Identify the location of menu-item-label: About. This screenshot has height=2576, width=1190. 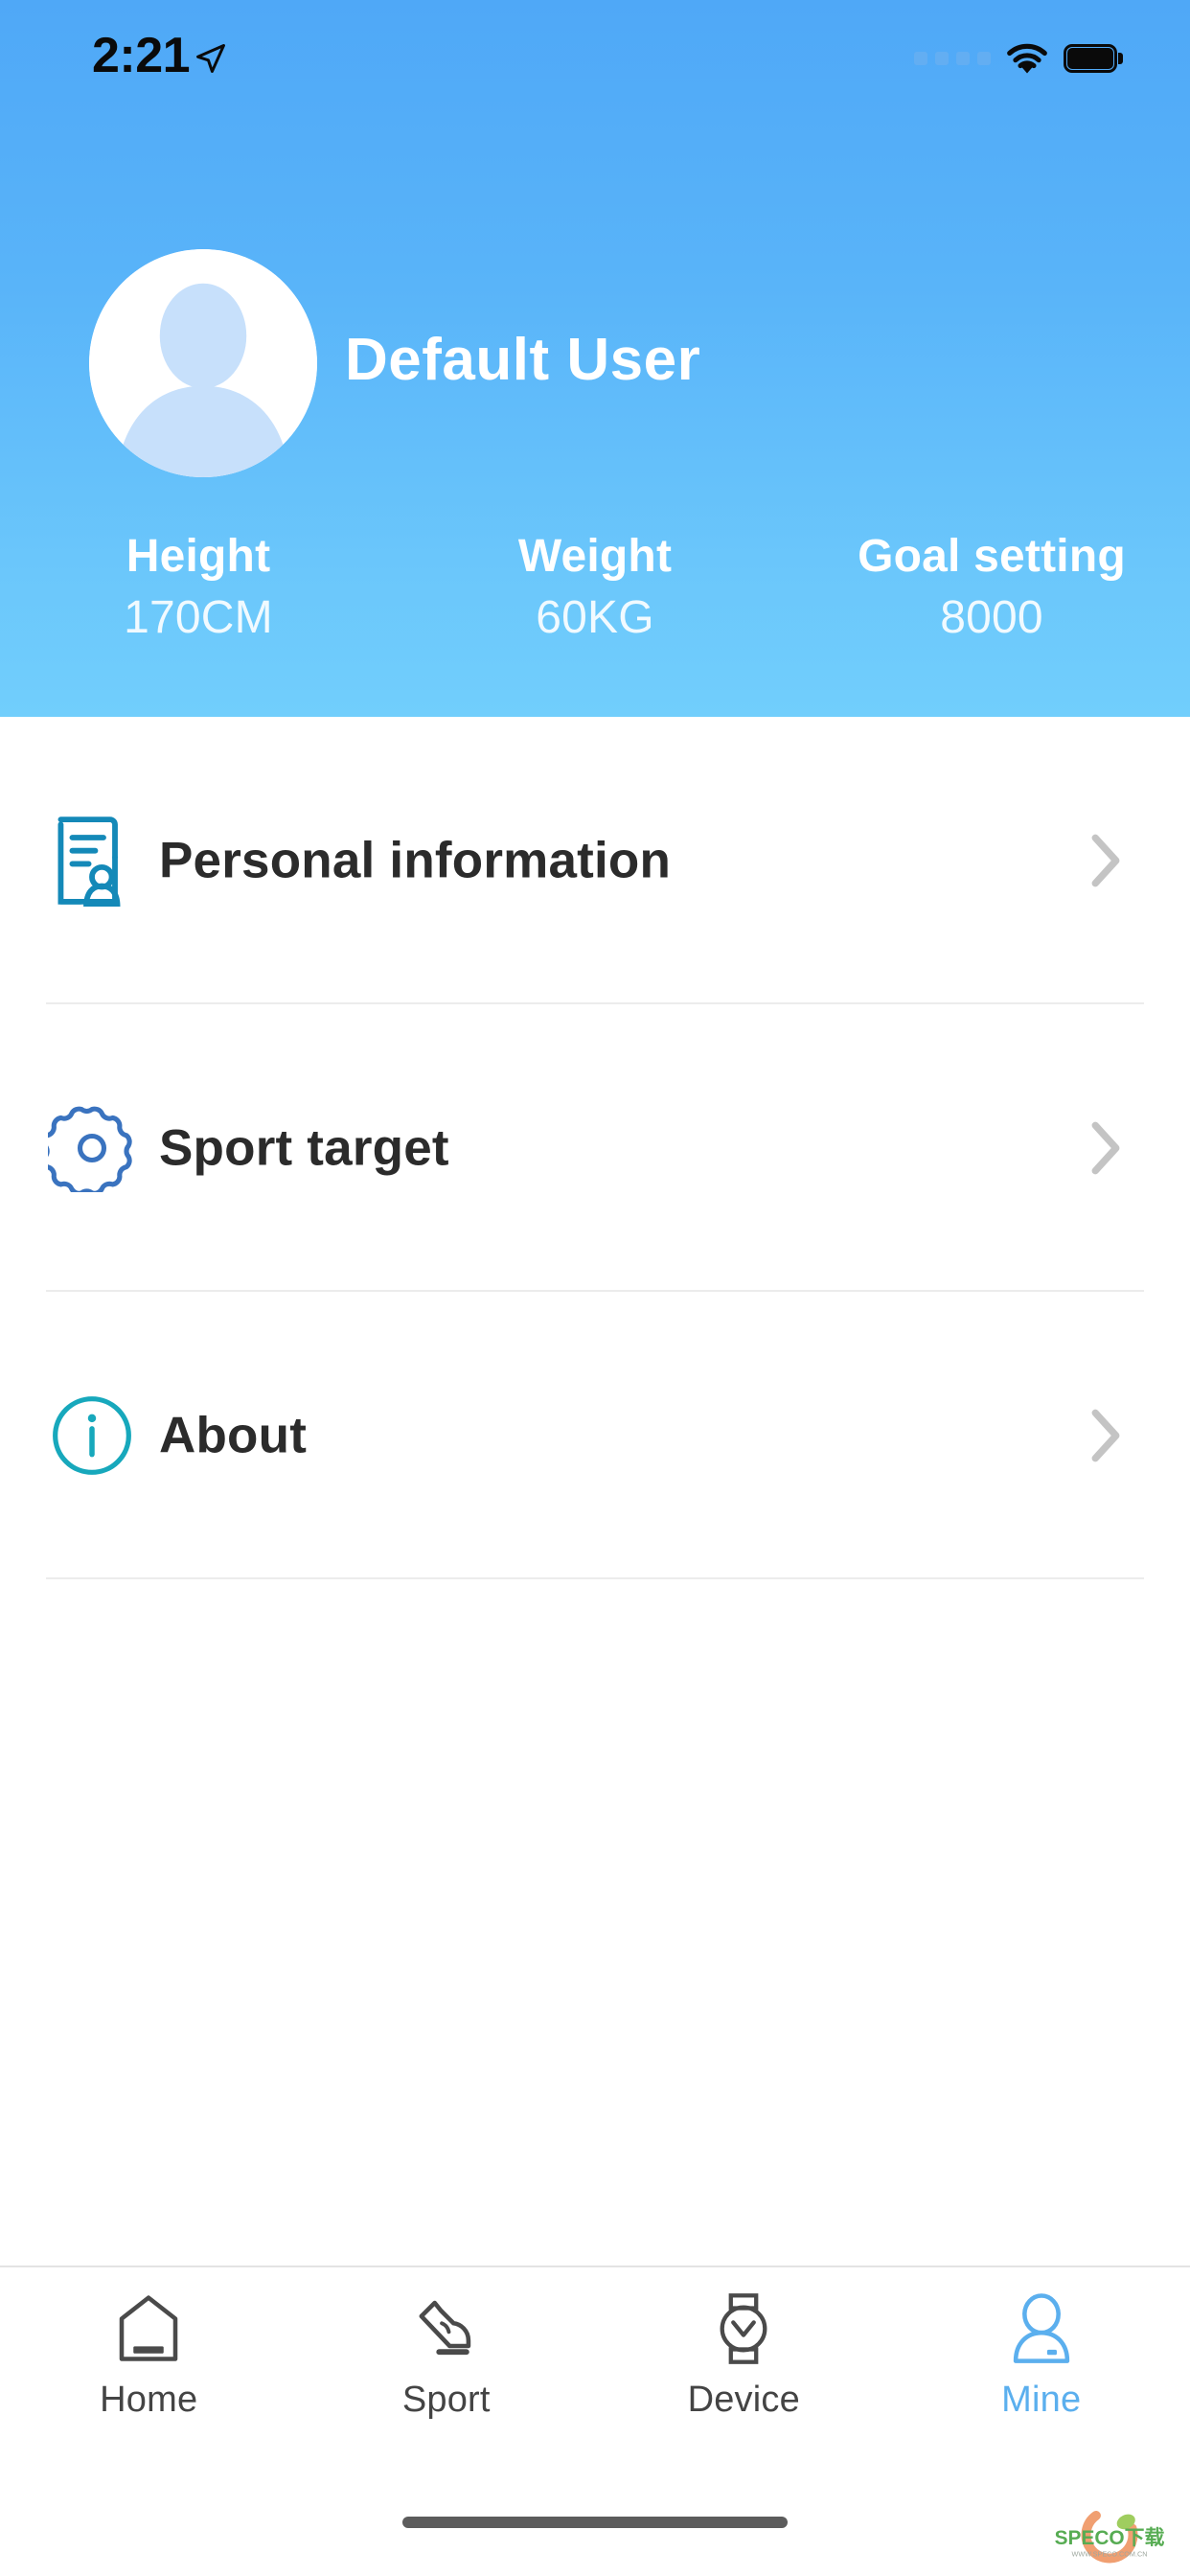
(234, 1435).